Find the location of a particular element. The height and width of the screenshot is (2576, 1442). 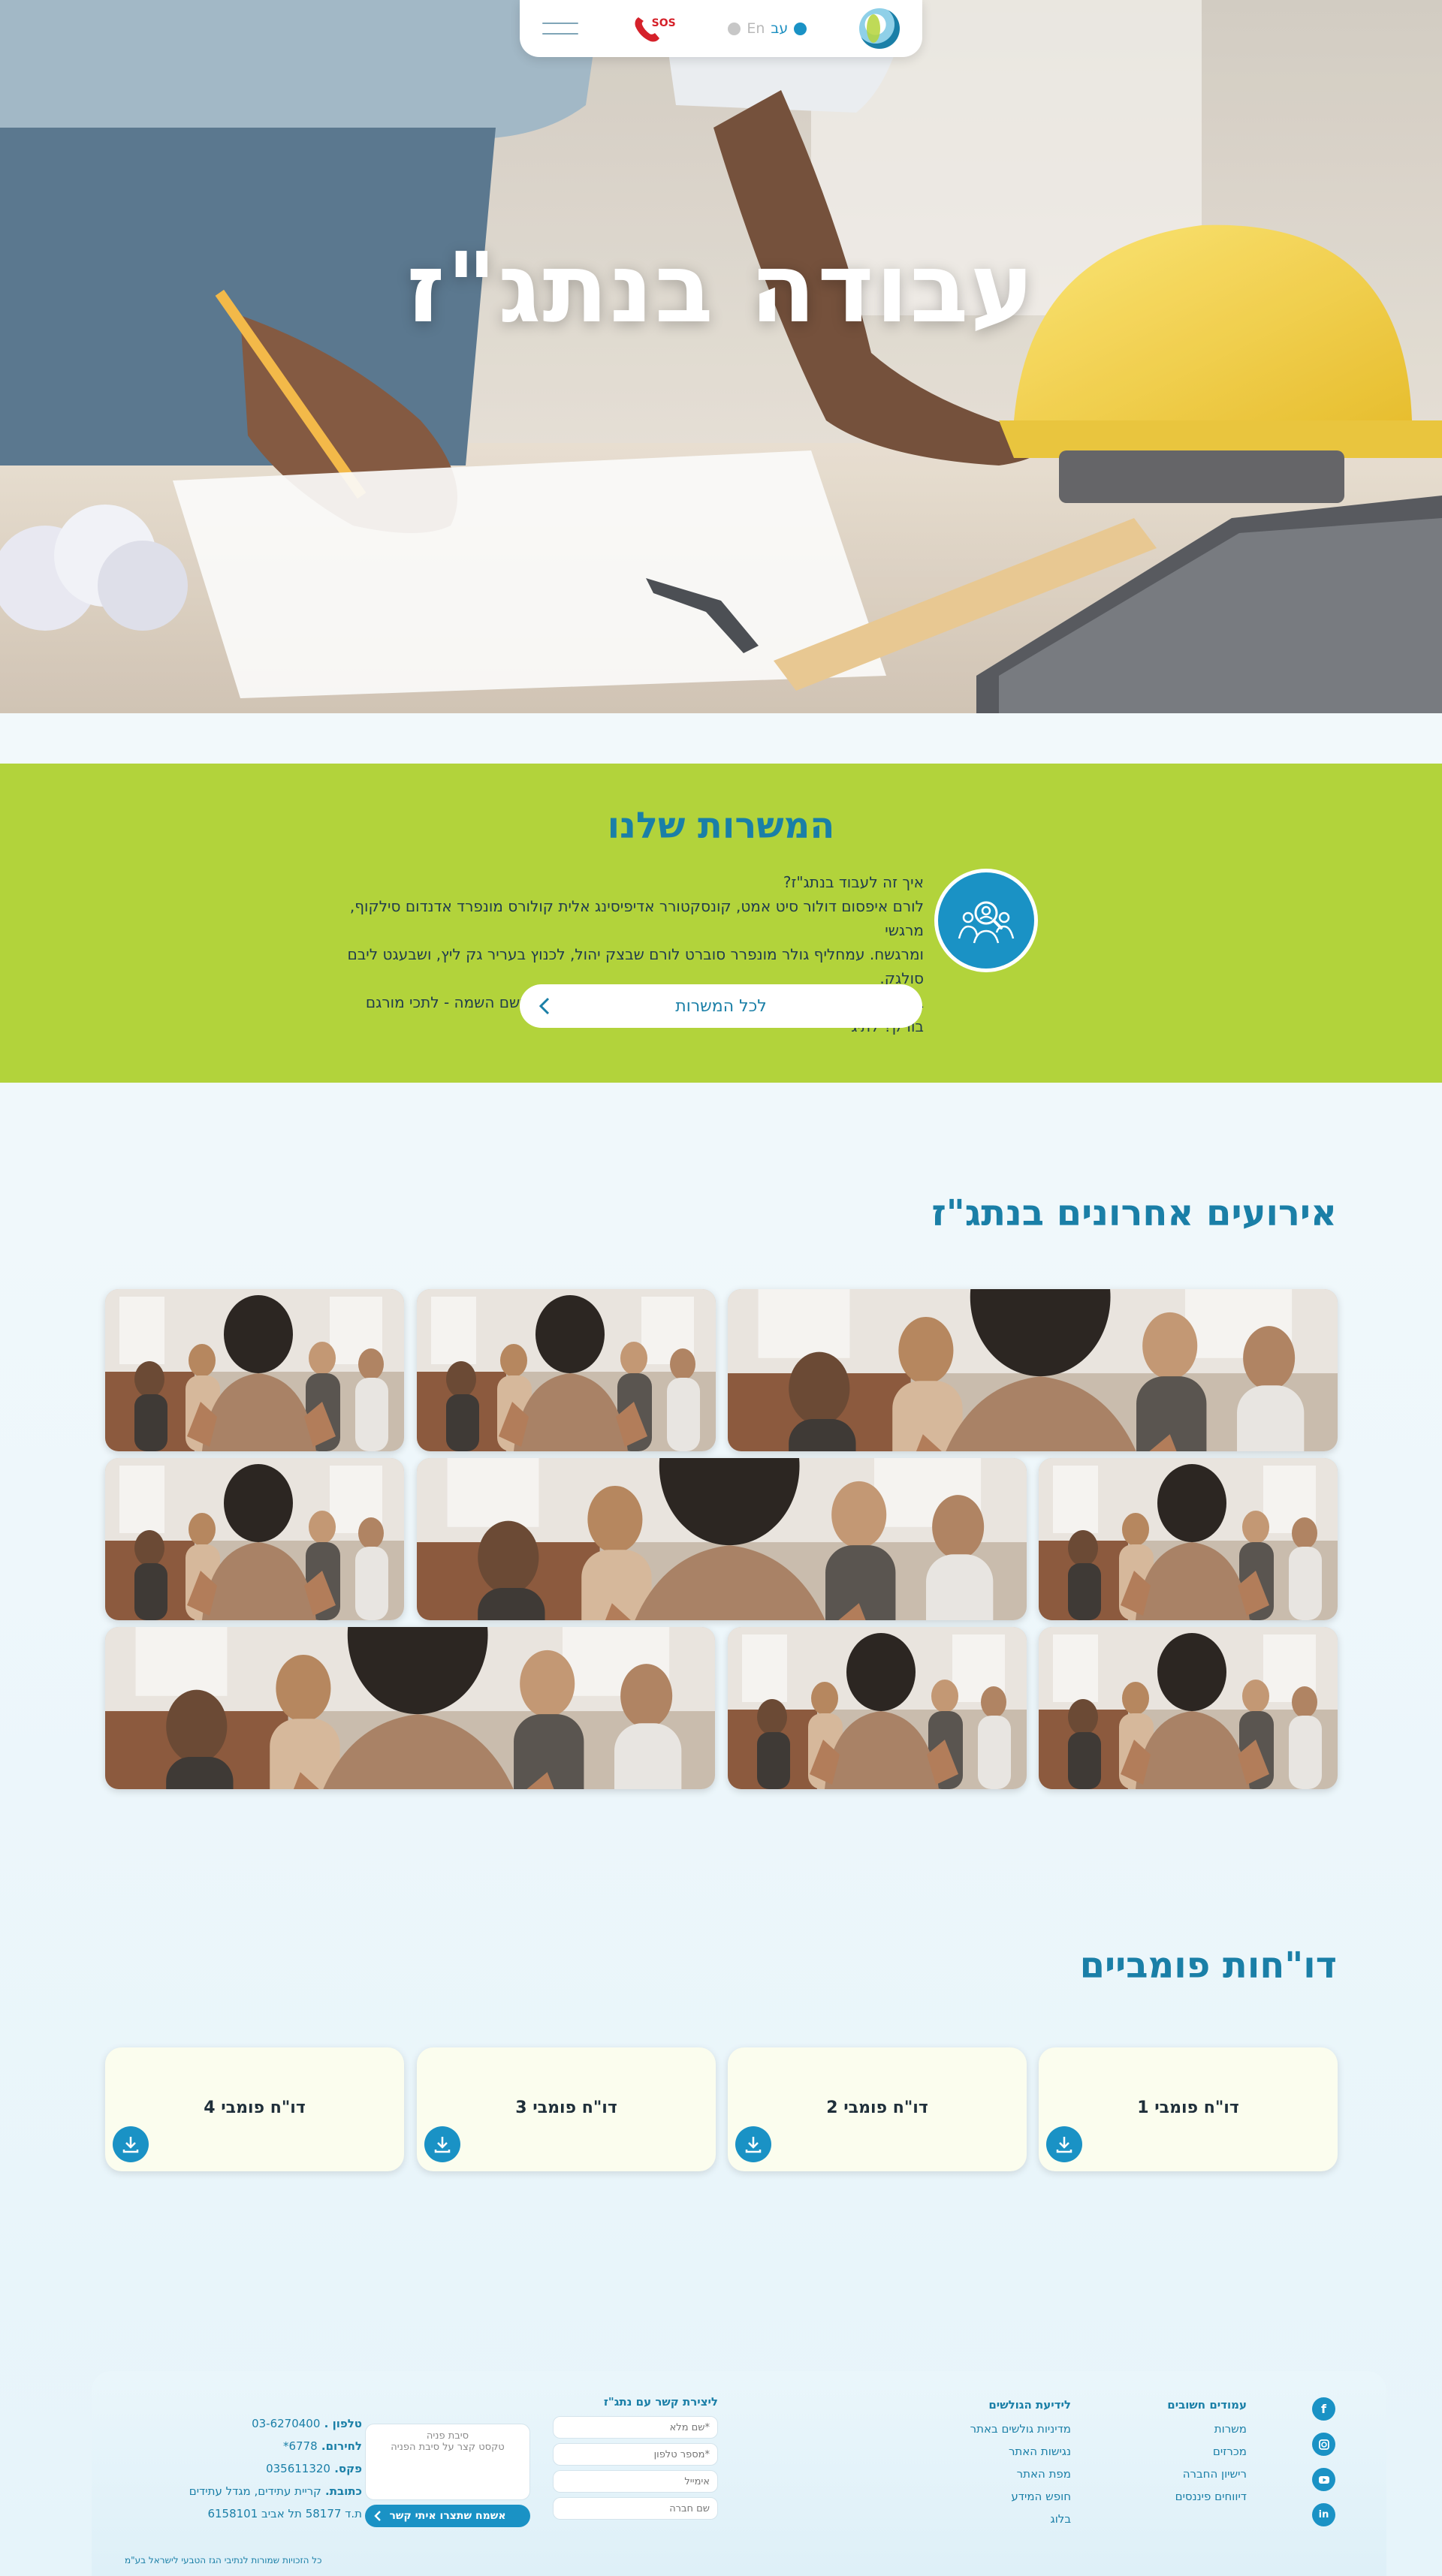

fax-row: פקס. 035611320 is located at coordinates (314, 2468).